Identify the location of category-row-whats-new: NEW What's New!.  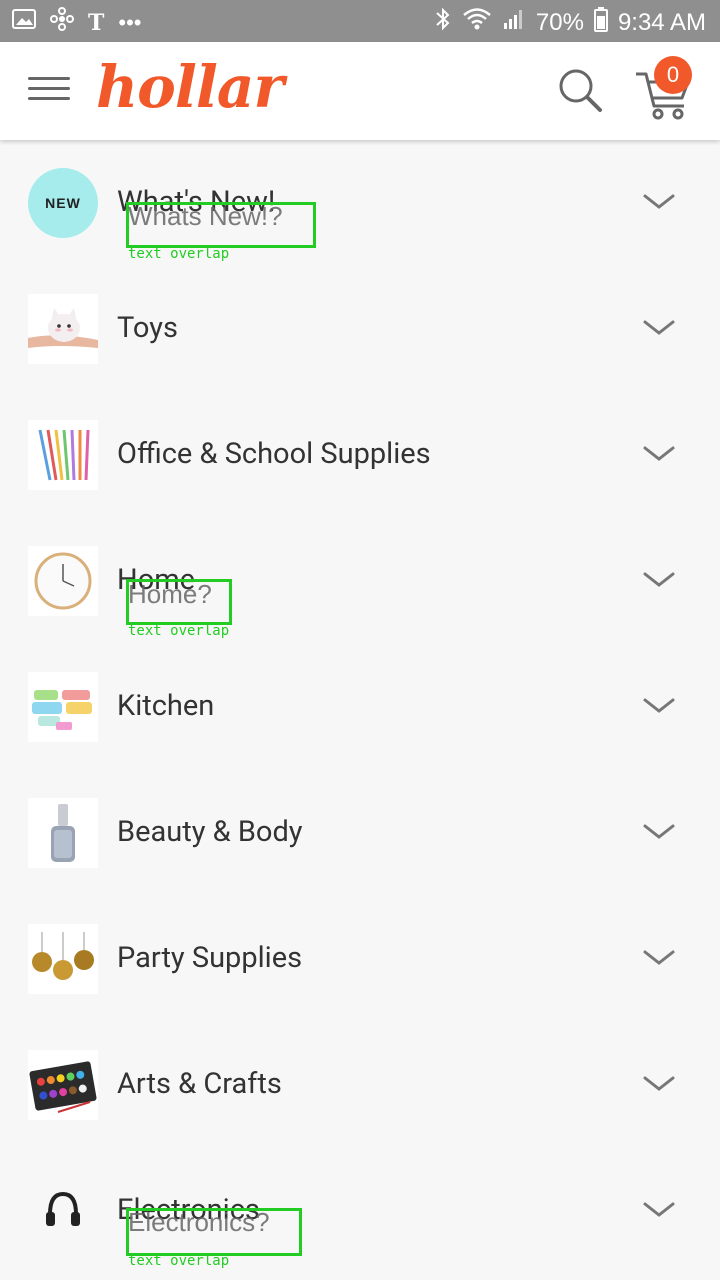
(360, 203).